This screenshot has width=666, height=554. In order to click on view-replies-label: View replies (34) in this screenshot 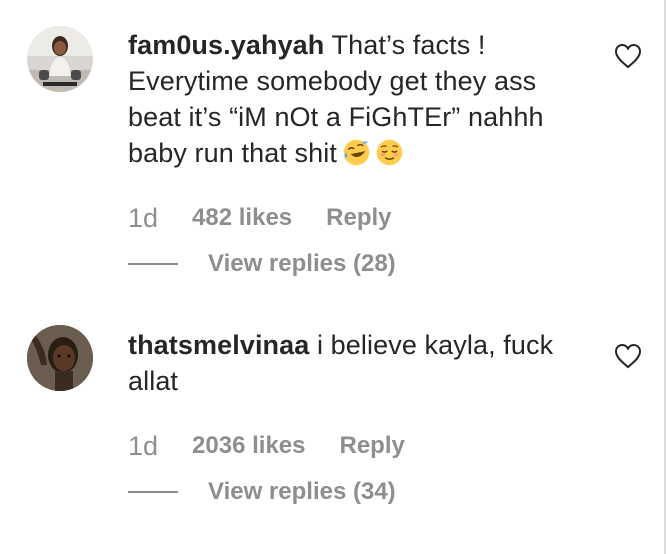, I will do `click(302, 491)`.